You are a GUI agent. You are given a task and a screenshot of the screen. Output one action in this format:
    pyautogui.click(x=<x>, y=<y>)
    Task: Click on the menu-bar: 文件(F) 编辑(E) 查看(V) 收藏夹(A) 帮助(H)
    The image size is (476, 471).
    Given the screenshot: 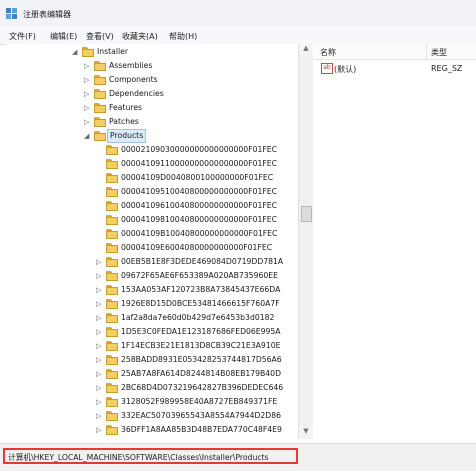 What is the action you would take?
    pyautogui.click(x=238, y=35)
    